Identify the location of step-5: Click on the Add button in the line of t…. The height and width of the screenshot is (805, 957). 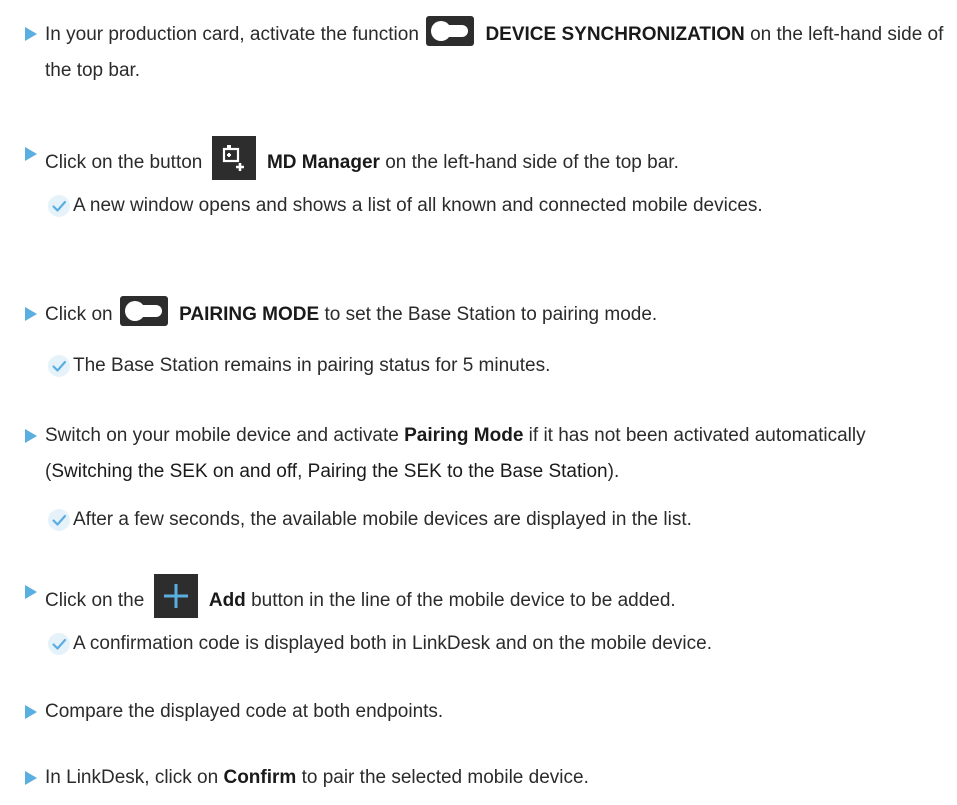
(485, 596).